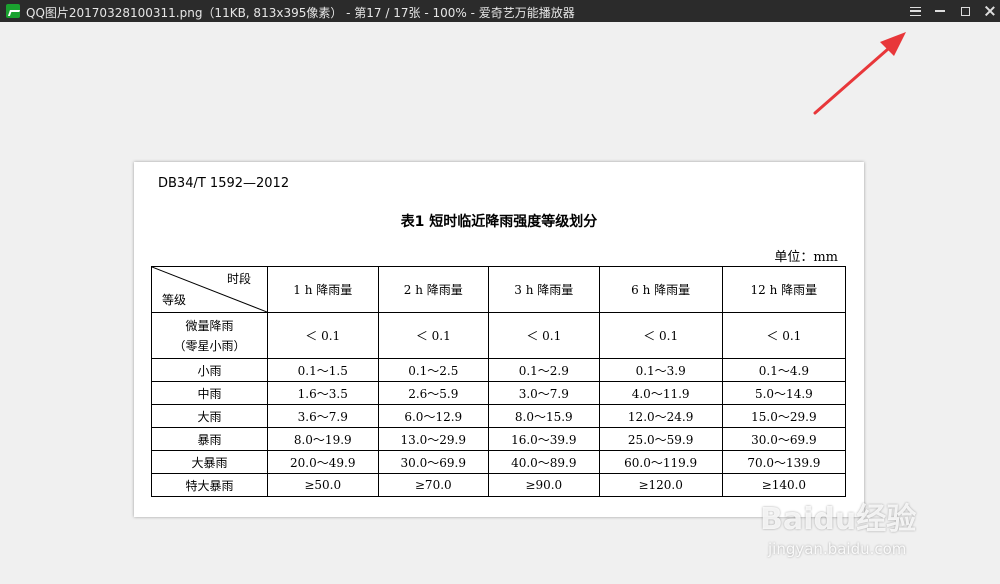  Describe the element at coordinates (544, 289) in the screenshot. I see `column-header: 3 h 降雨量` at that location.